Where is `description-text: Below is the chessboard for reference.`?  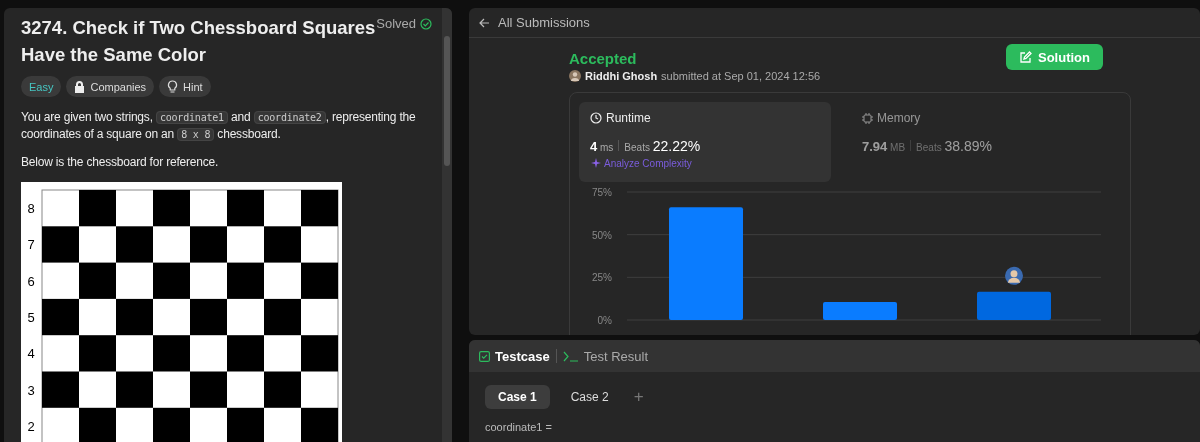
description-text: Below is the chessboard for reference. is located at coordinates (120, 162).